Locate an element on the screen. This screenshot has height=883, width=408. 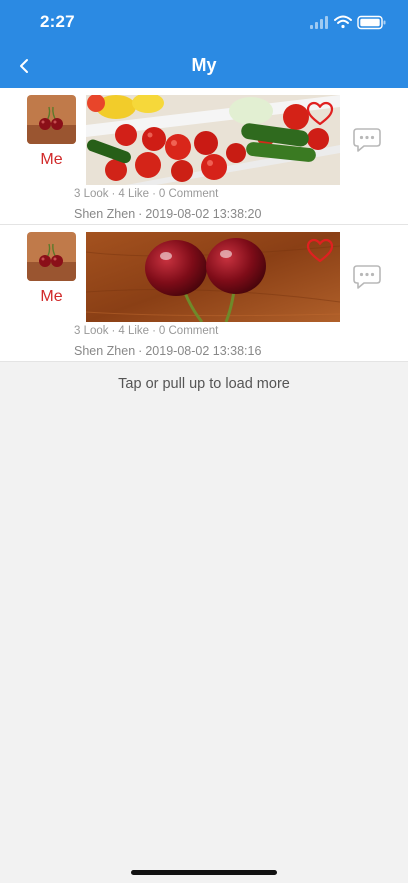
load-more-button: Tap or pull up to load more is located at coordinates (204, 384).